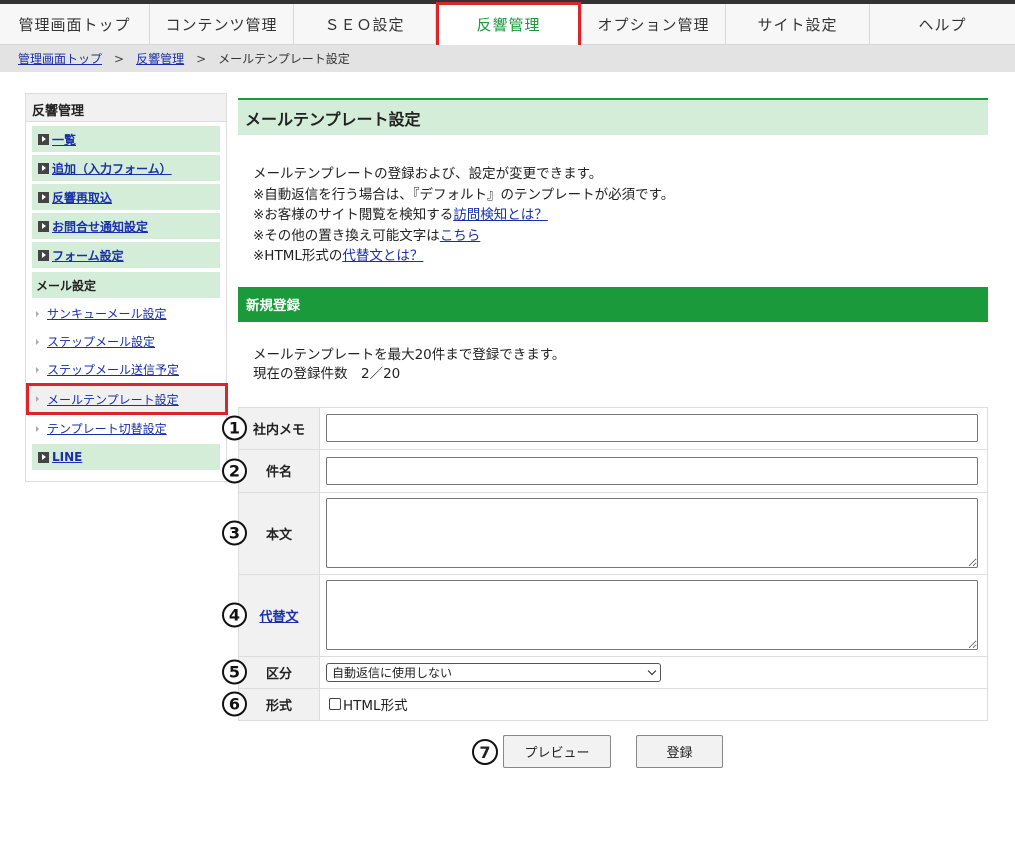 The width and height of the screenshot is (1015, 842). Describe the element at coordinates (126, 457) in the screenshot. I see `sidebar-item-line: LINE` at that location.